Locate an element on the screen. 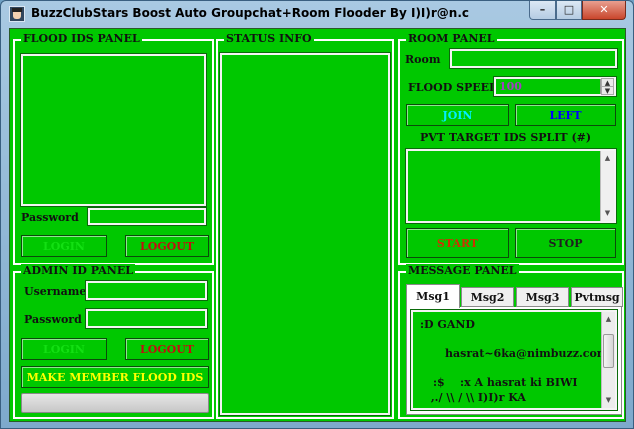 The width and height of the screenshot is (634, 429). admin-logout-label: LOGOUT is located at coordinates (167, 349).